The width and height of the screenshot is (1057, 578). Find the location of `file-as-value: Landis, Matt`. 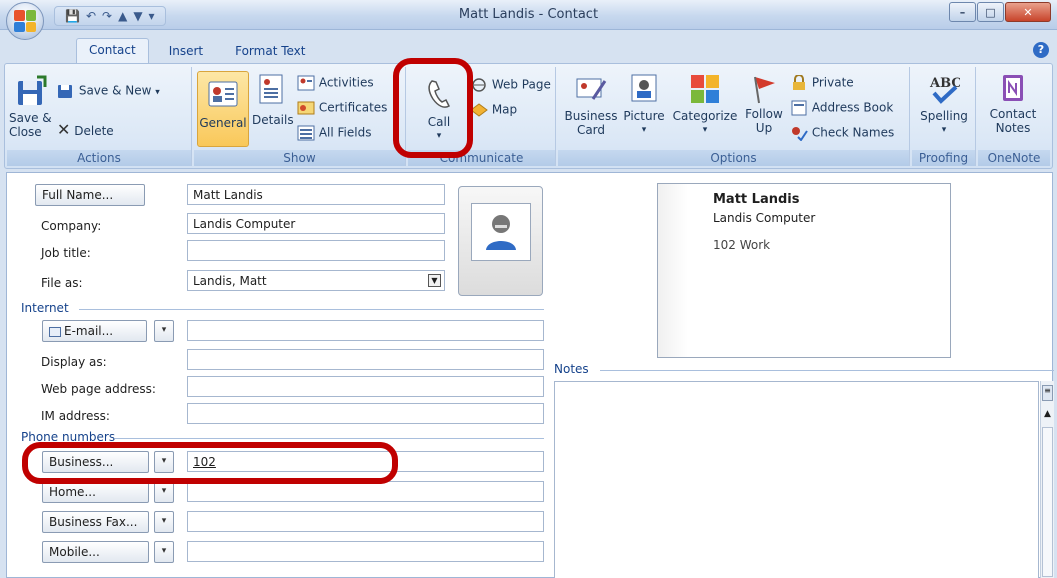

file-as-value: Landis, Matt is located at coordinates (230, 281).